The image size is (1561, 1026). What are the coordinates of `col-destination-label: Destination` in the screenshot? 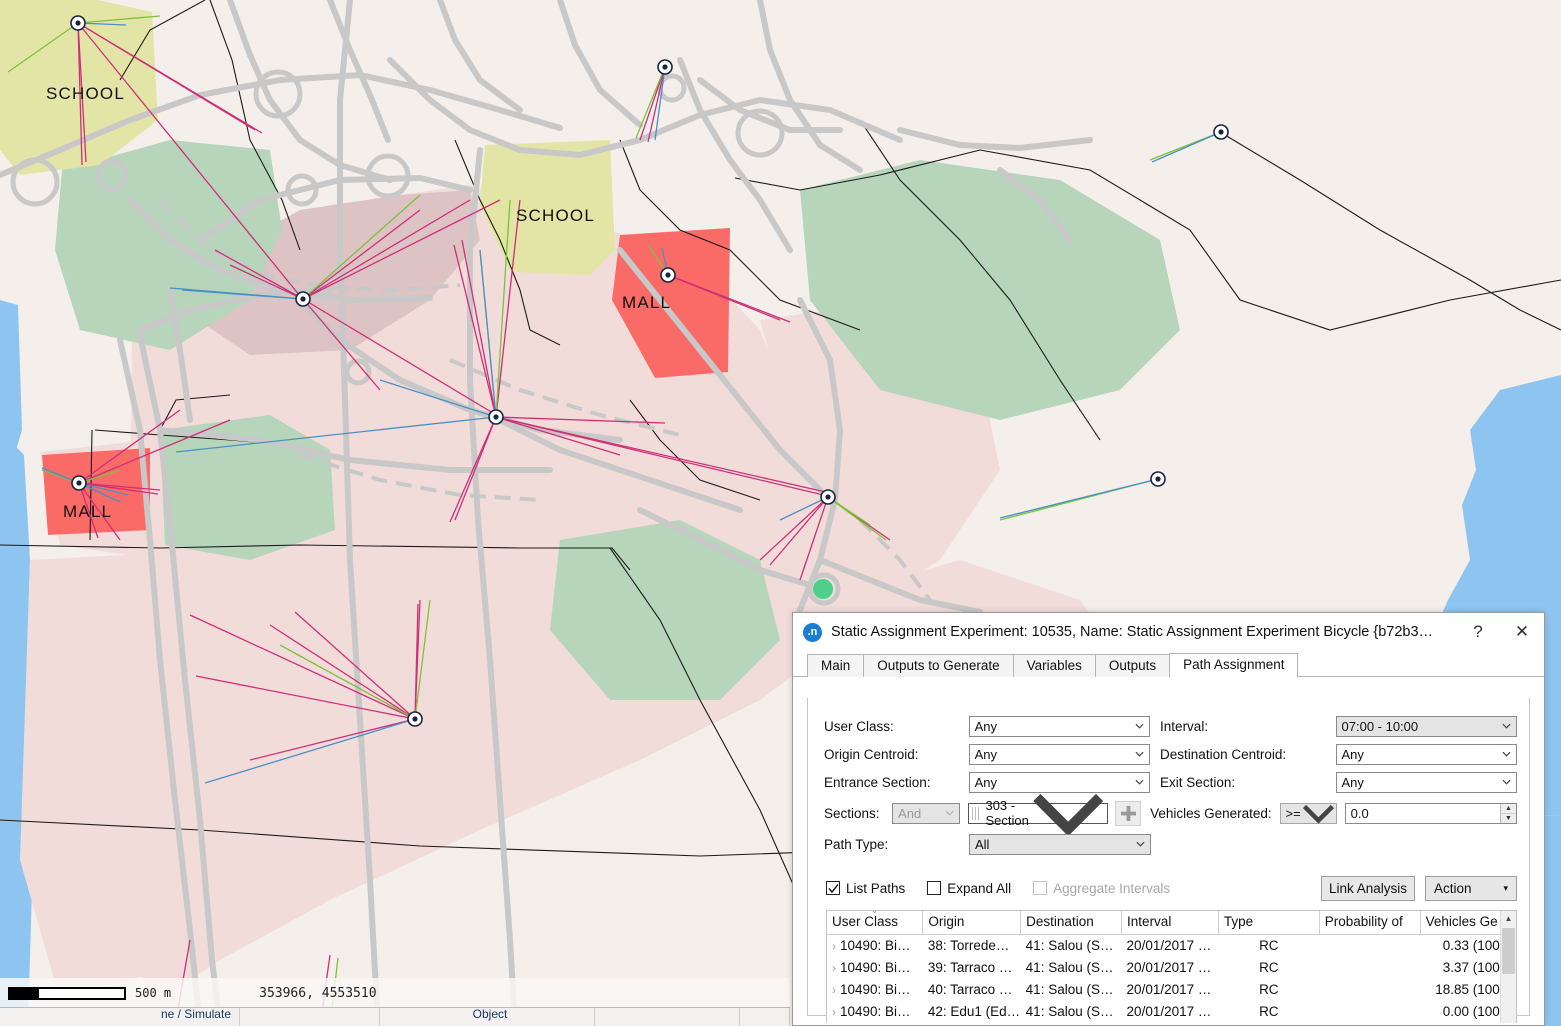 It's located at (1060, 922).